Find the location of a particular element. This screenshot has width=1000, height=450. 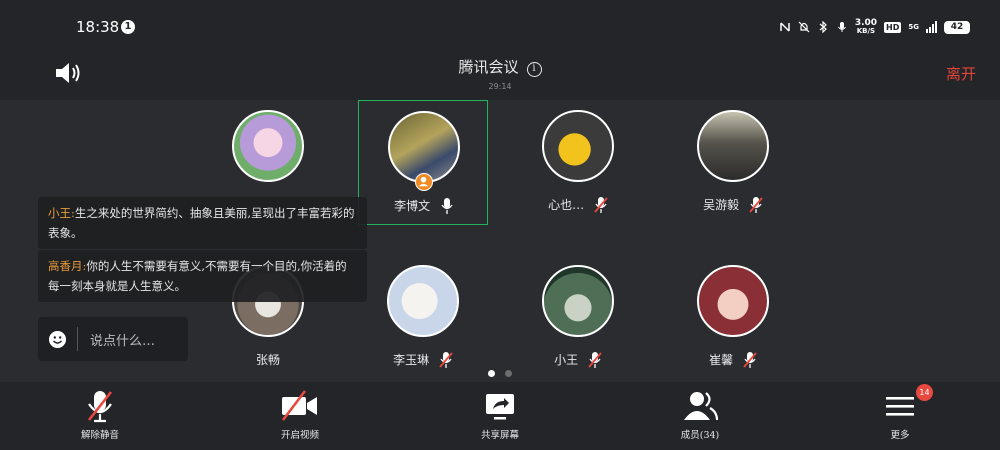

start-video-label: 开启视频 is located at coordinates (299, 435).